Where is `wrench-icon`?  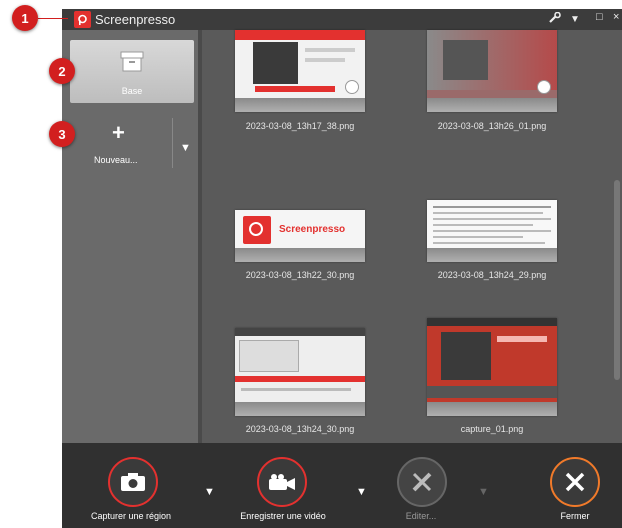 wrench-icon is located at coordinates (555, 19).